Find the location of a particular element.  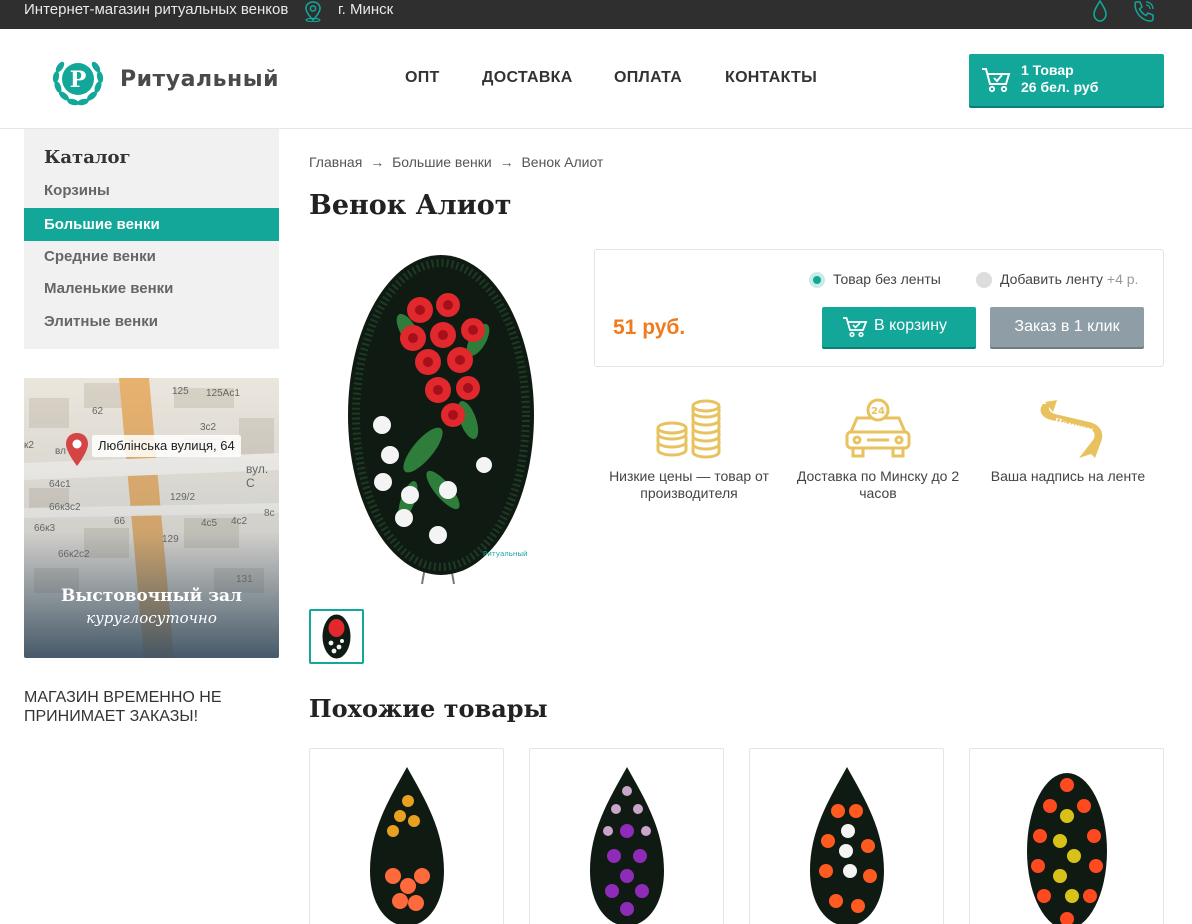

viber-icon is located at coordinates (1100, 13).